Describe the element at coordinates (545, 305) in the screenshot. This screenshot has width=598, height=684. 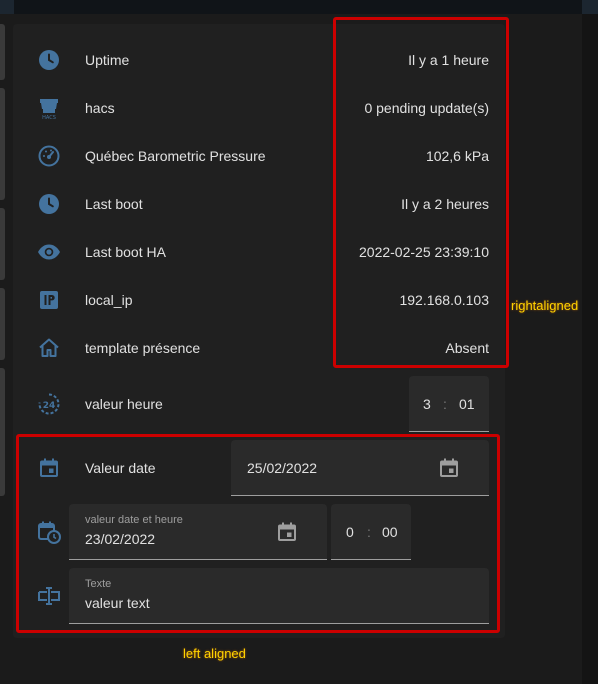
I see `annotation-label-right: rightaligned` at that location.